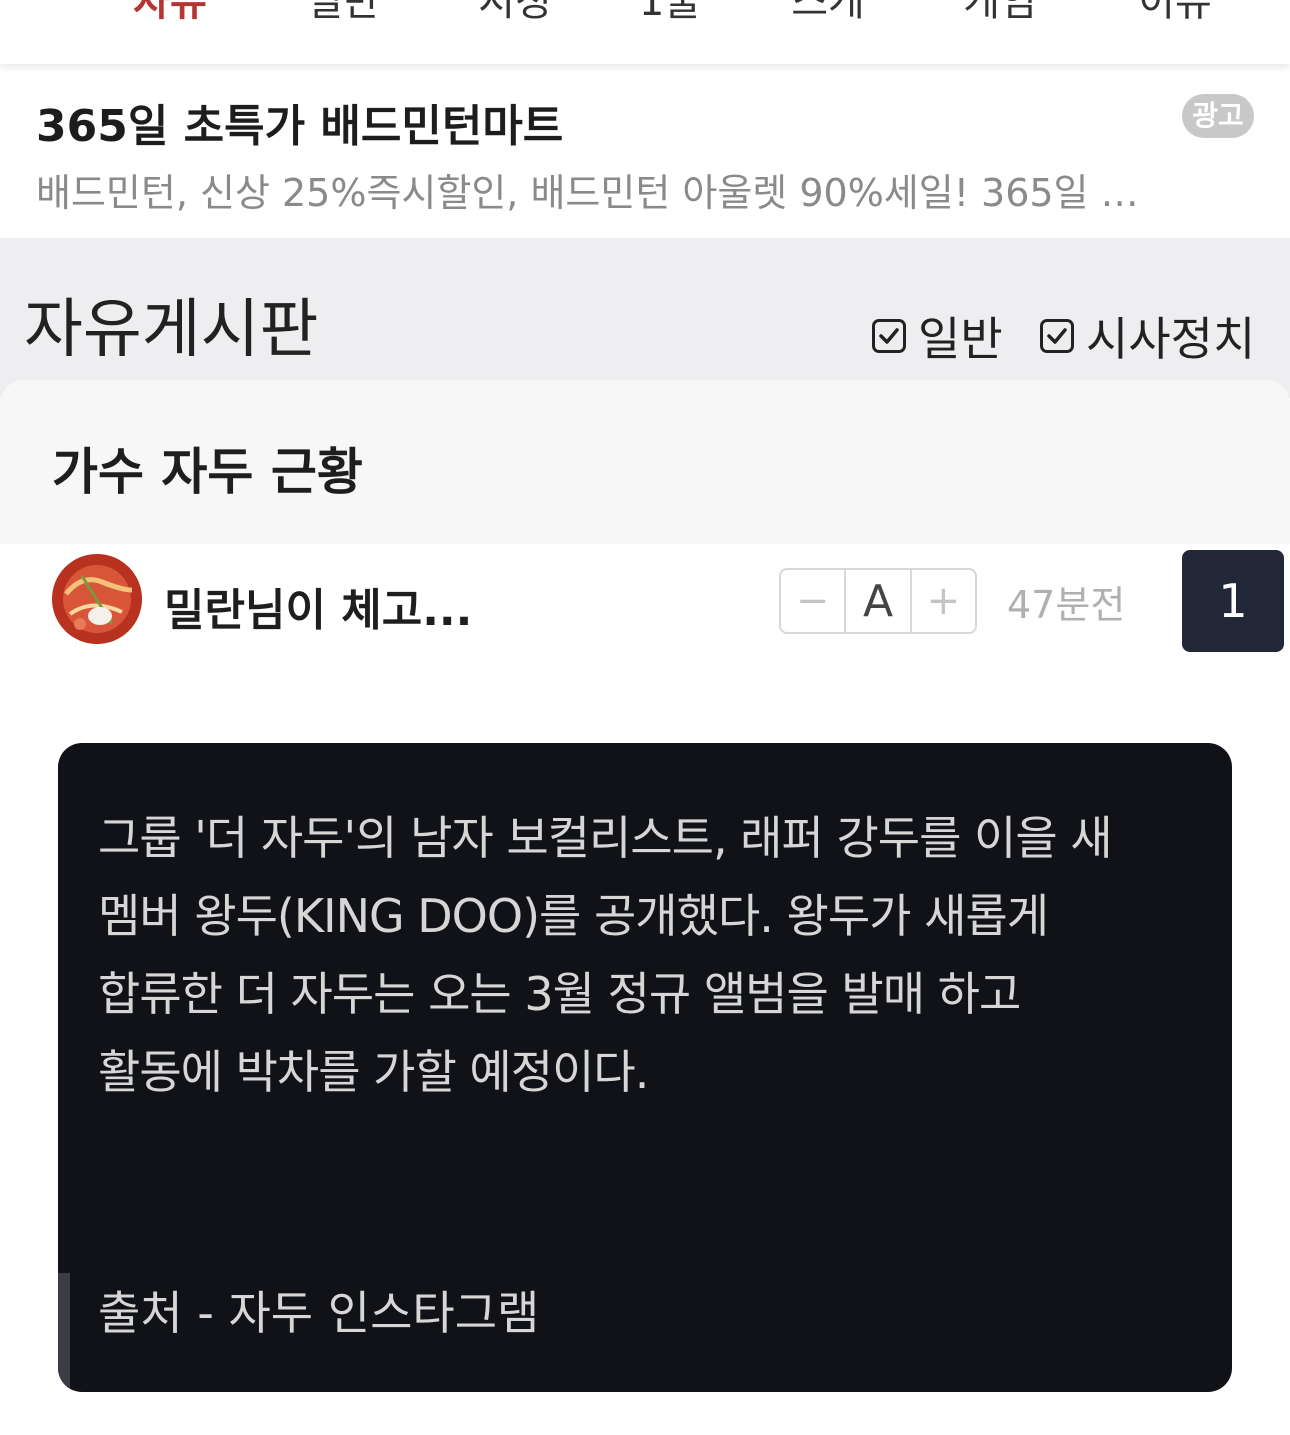 The width and height of the screenshot is (1290, 1435). Describe the element at coordinates (1066, 605) in the screenshot. I see `post-time: 47분전` at that location.